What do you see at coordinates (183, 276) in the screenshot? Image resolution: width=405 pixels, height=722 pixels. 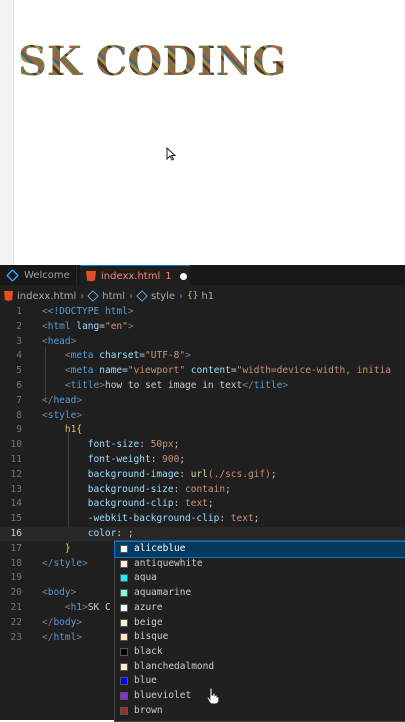 I see `unsaved-dot-icon` at bounding box center [183, 276].